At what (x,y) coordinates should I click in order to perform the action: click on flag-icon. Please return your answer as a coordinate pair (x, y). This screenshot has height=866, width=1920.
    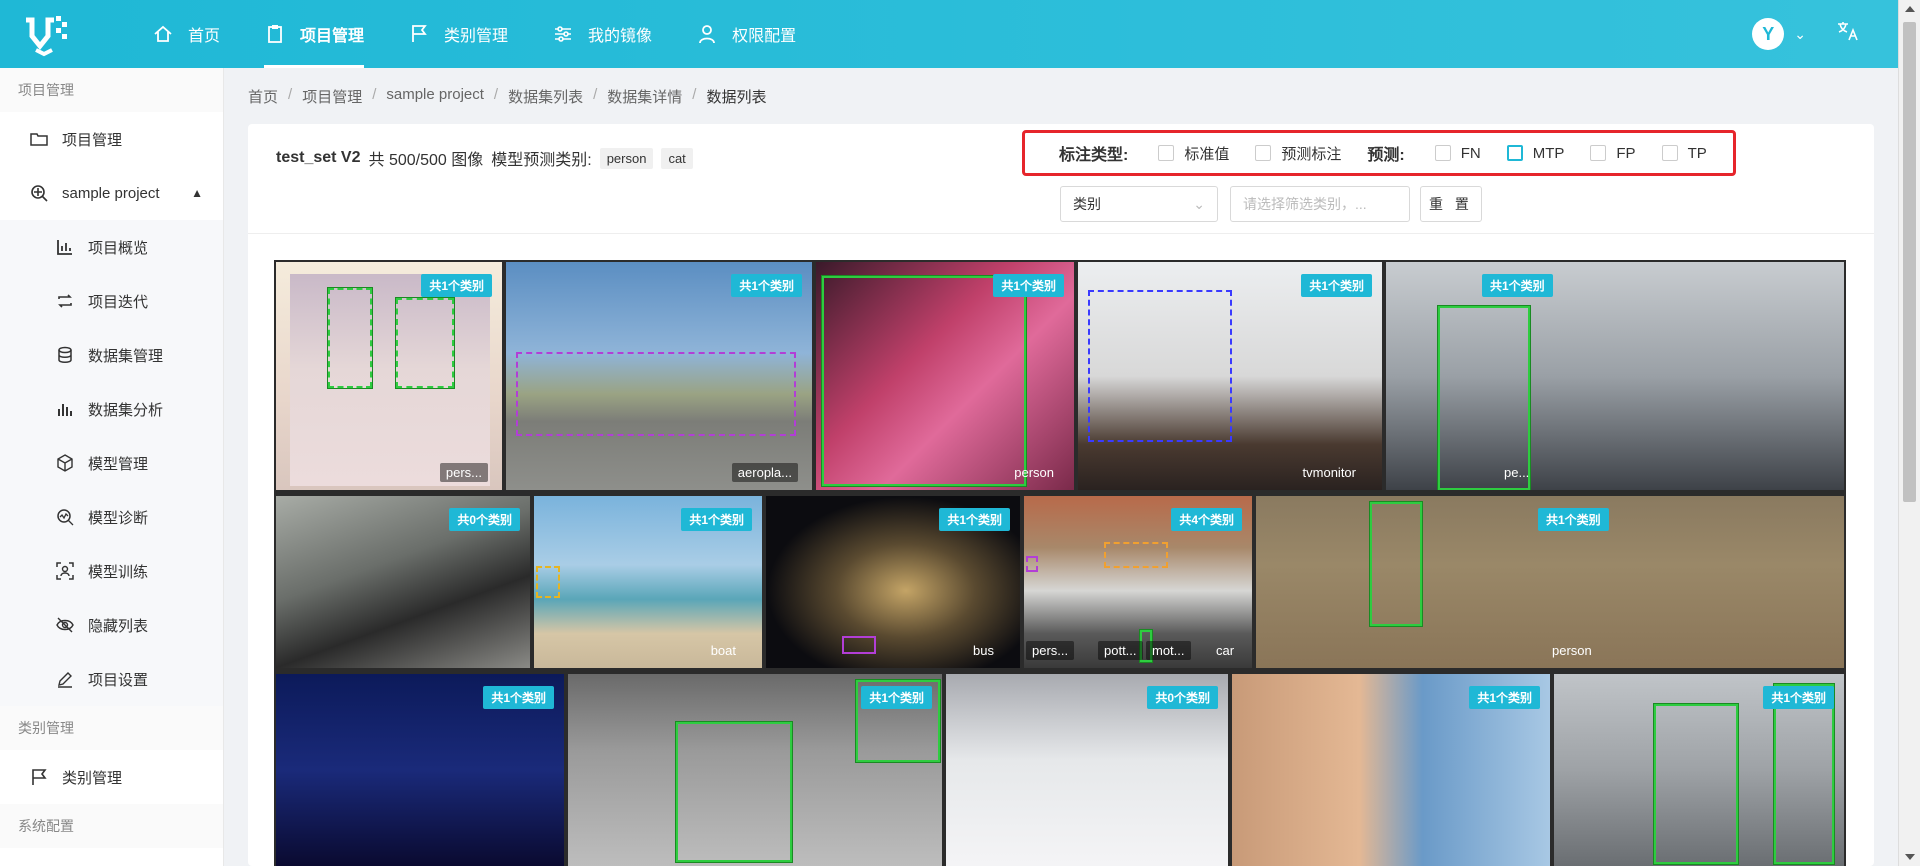
    Looking at the image, I should click on (39, 777).